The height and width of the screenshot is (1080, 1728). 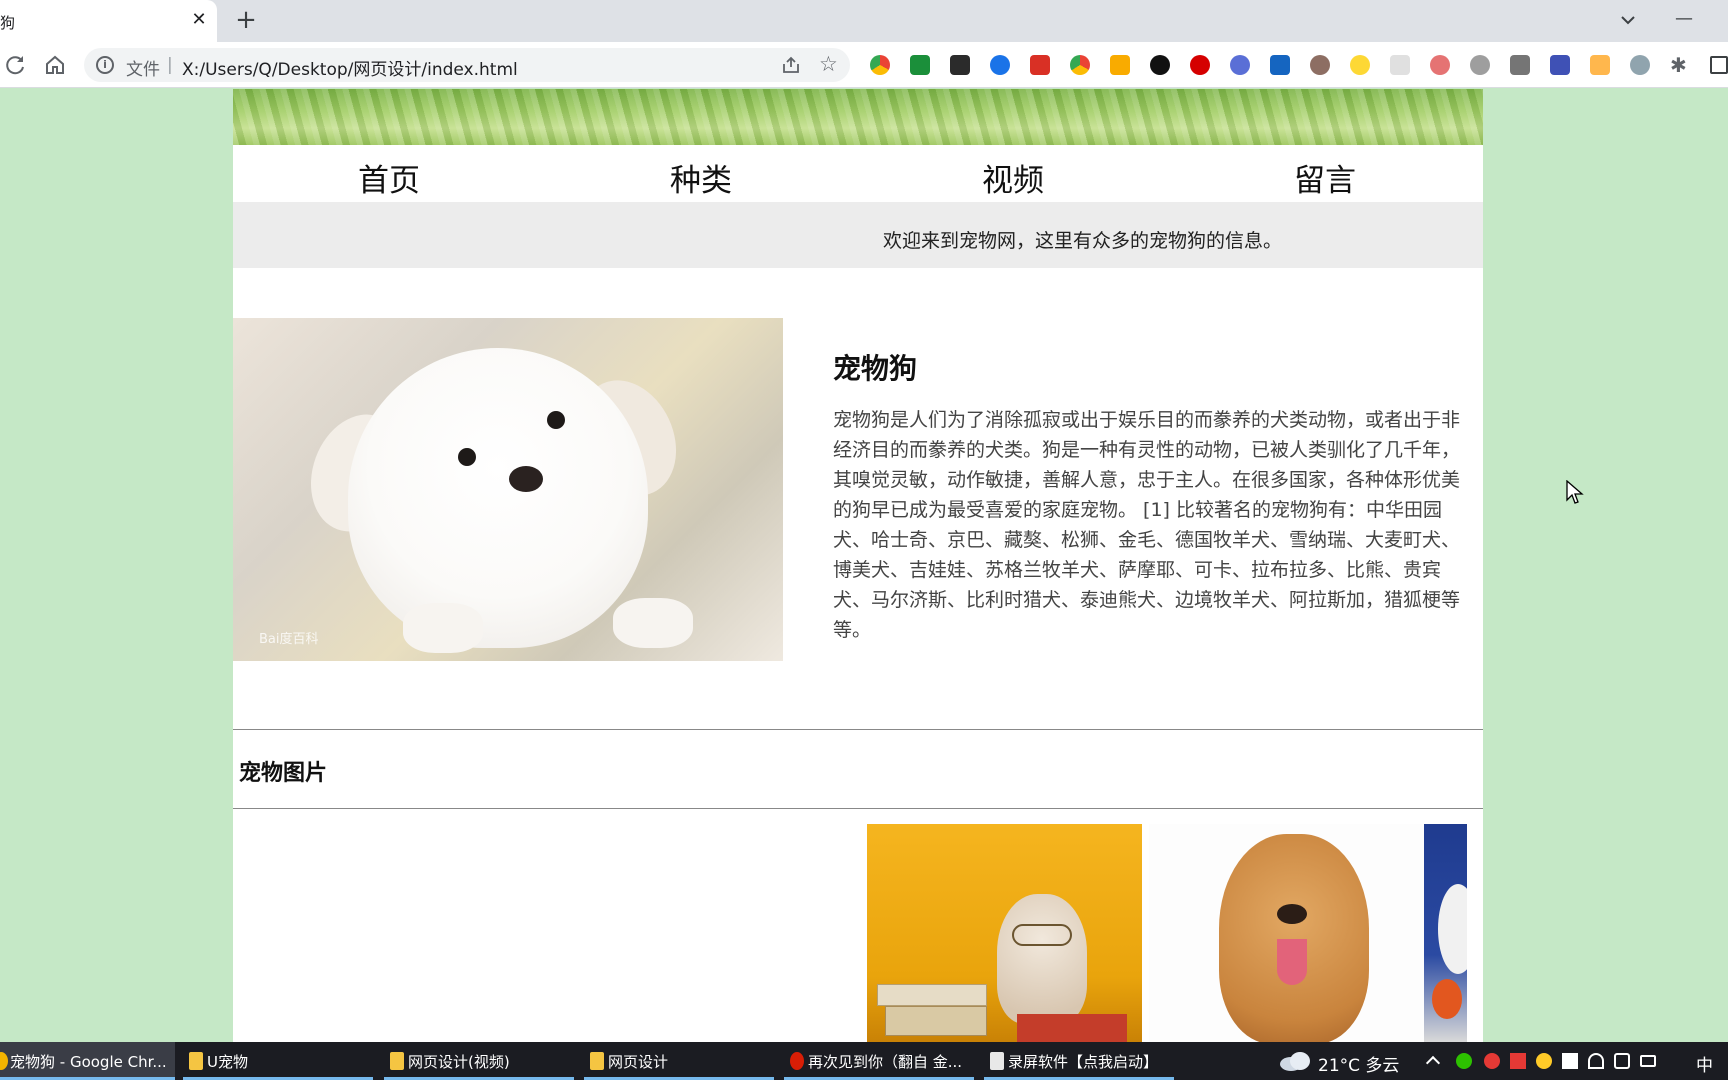 What do you see at coordinates (1704, 1063) in the screenshot?
I see `ime-indicator: 中` at bounding box center [1704, 1063].